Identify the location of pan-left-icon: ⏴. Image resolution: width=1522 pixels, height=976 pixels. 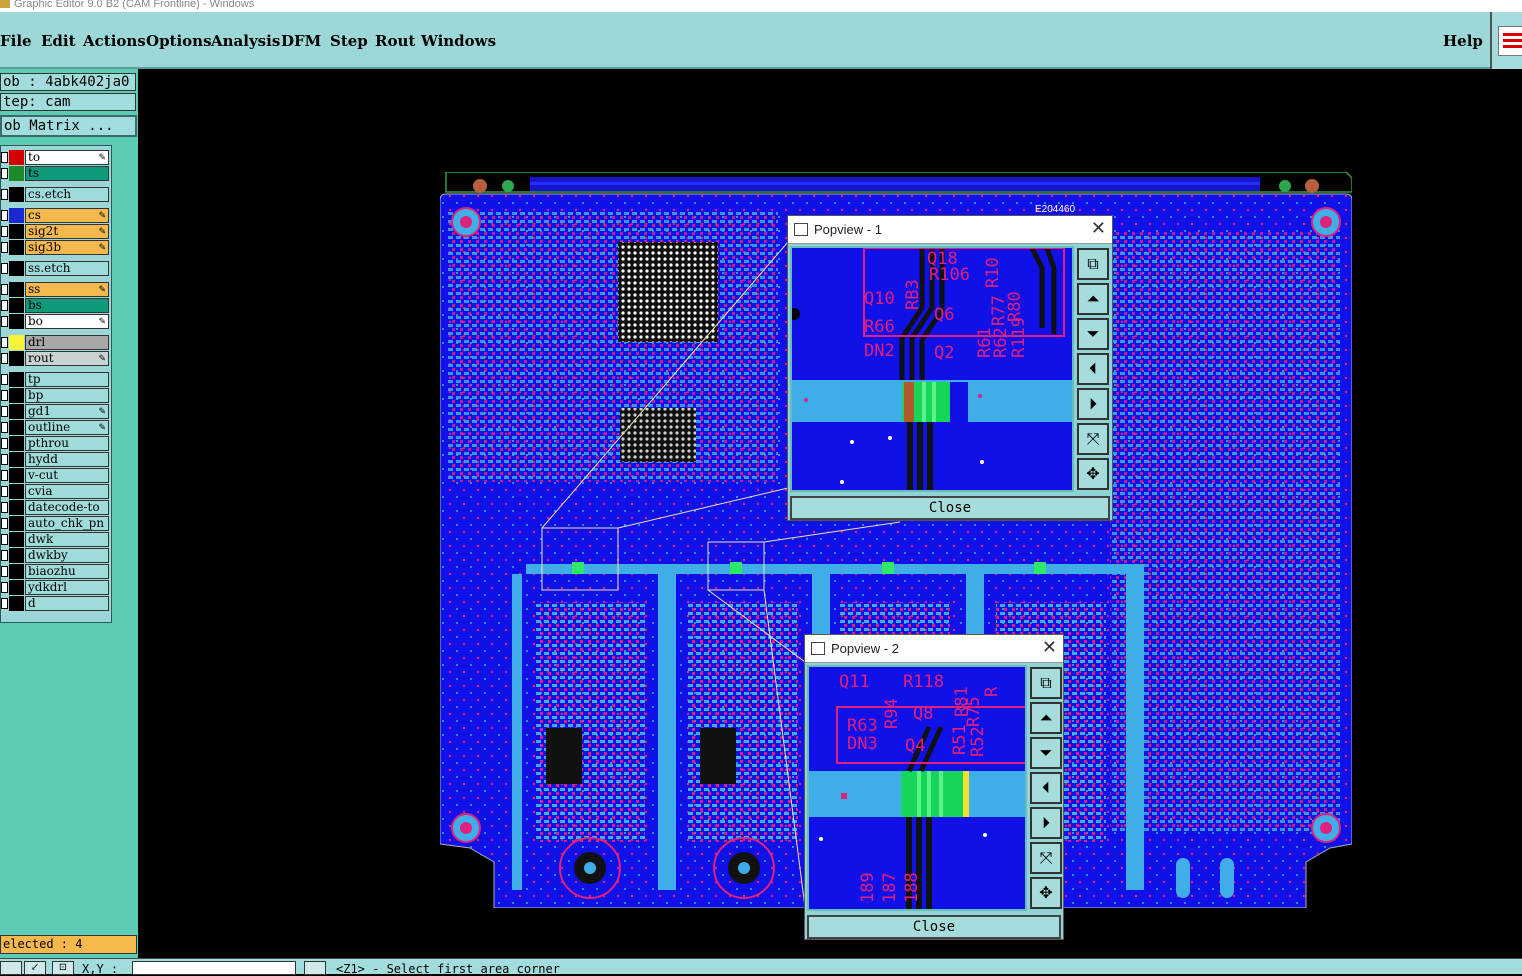
(1046, 788).